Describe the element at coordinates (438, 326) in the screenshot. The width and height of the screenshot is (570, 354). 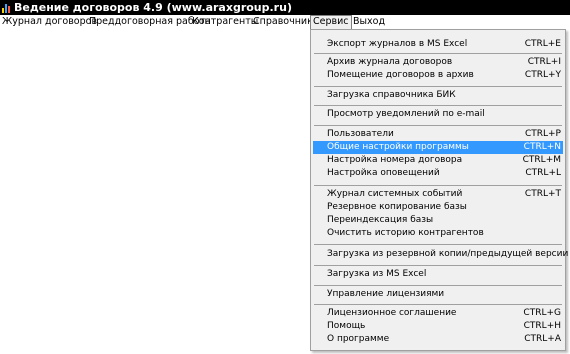
I see `menu-item-help: Помощь CTRL+H` at that location.